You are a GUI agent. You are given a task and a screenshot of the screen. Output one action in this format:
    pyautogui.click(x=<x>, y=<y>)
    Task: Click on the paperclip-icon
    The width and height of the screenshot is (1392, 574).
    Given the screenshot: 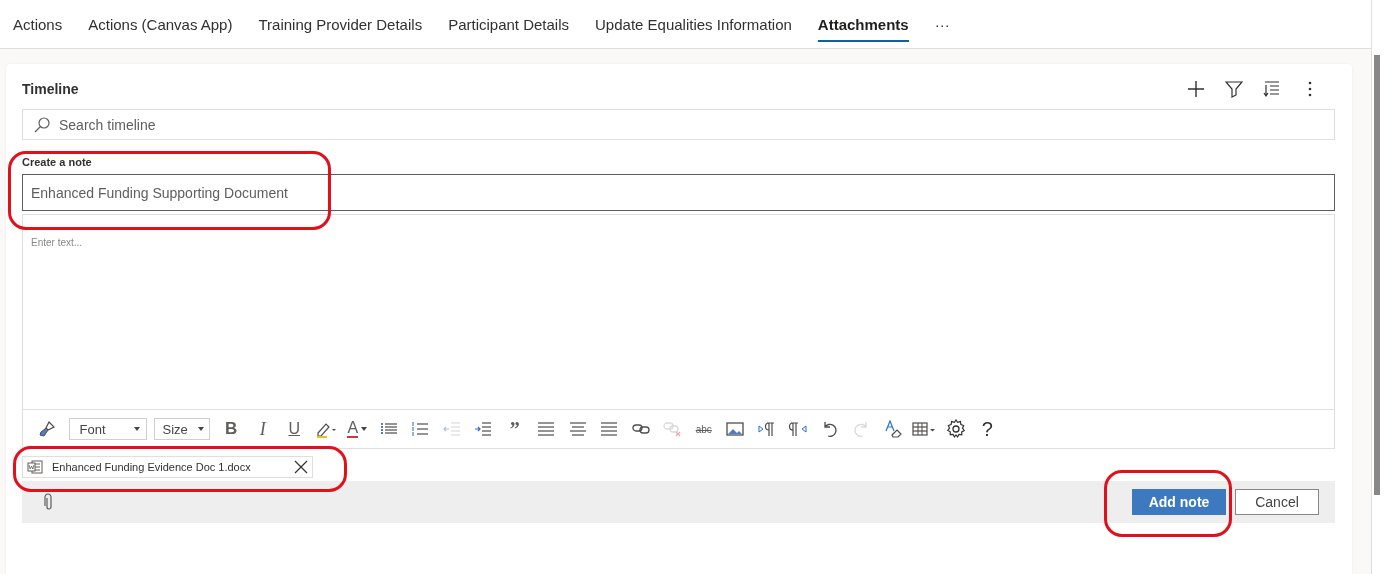 What is the action you would take?
    pyautogui.click(x=49, y=502)
    